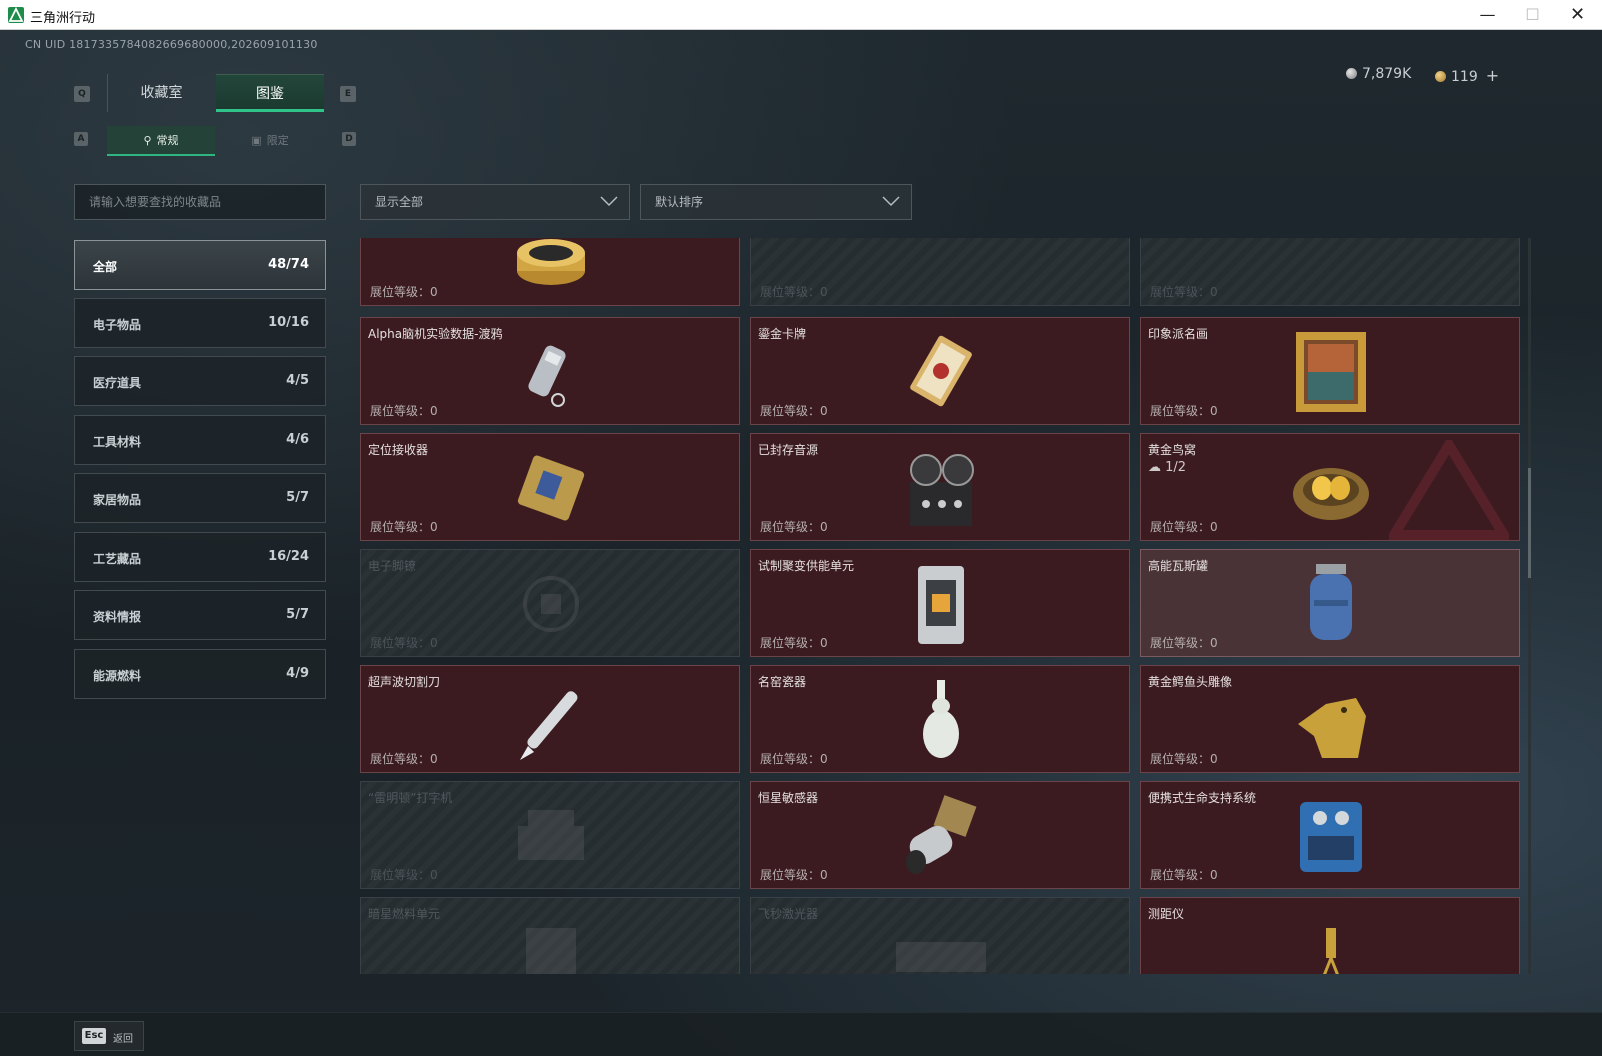 This screenshot has width=1602, height=1056. I want to click on category-crafts: 工艺藏品 16/24, so click(200, 557).